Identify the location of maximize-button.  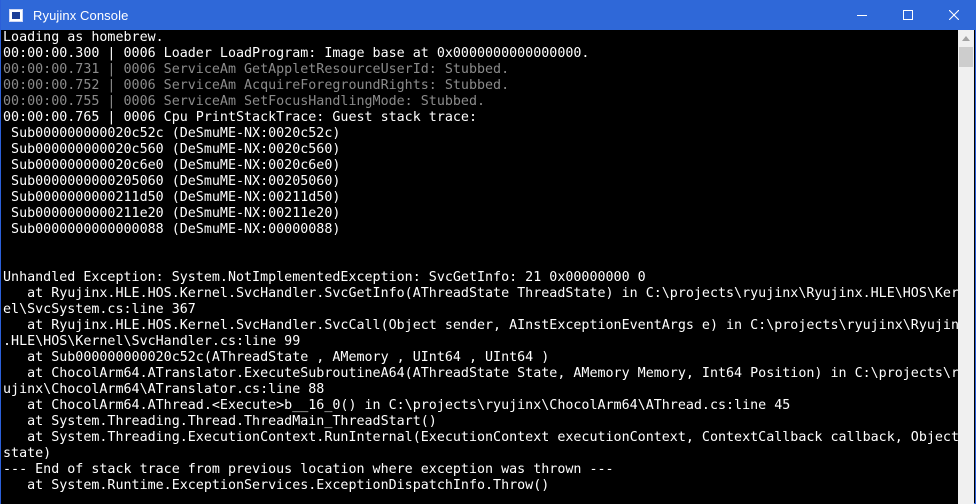
(908, 15).